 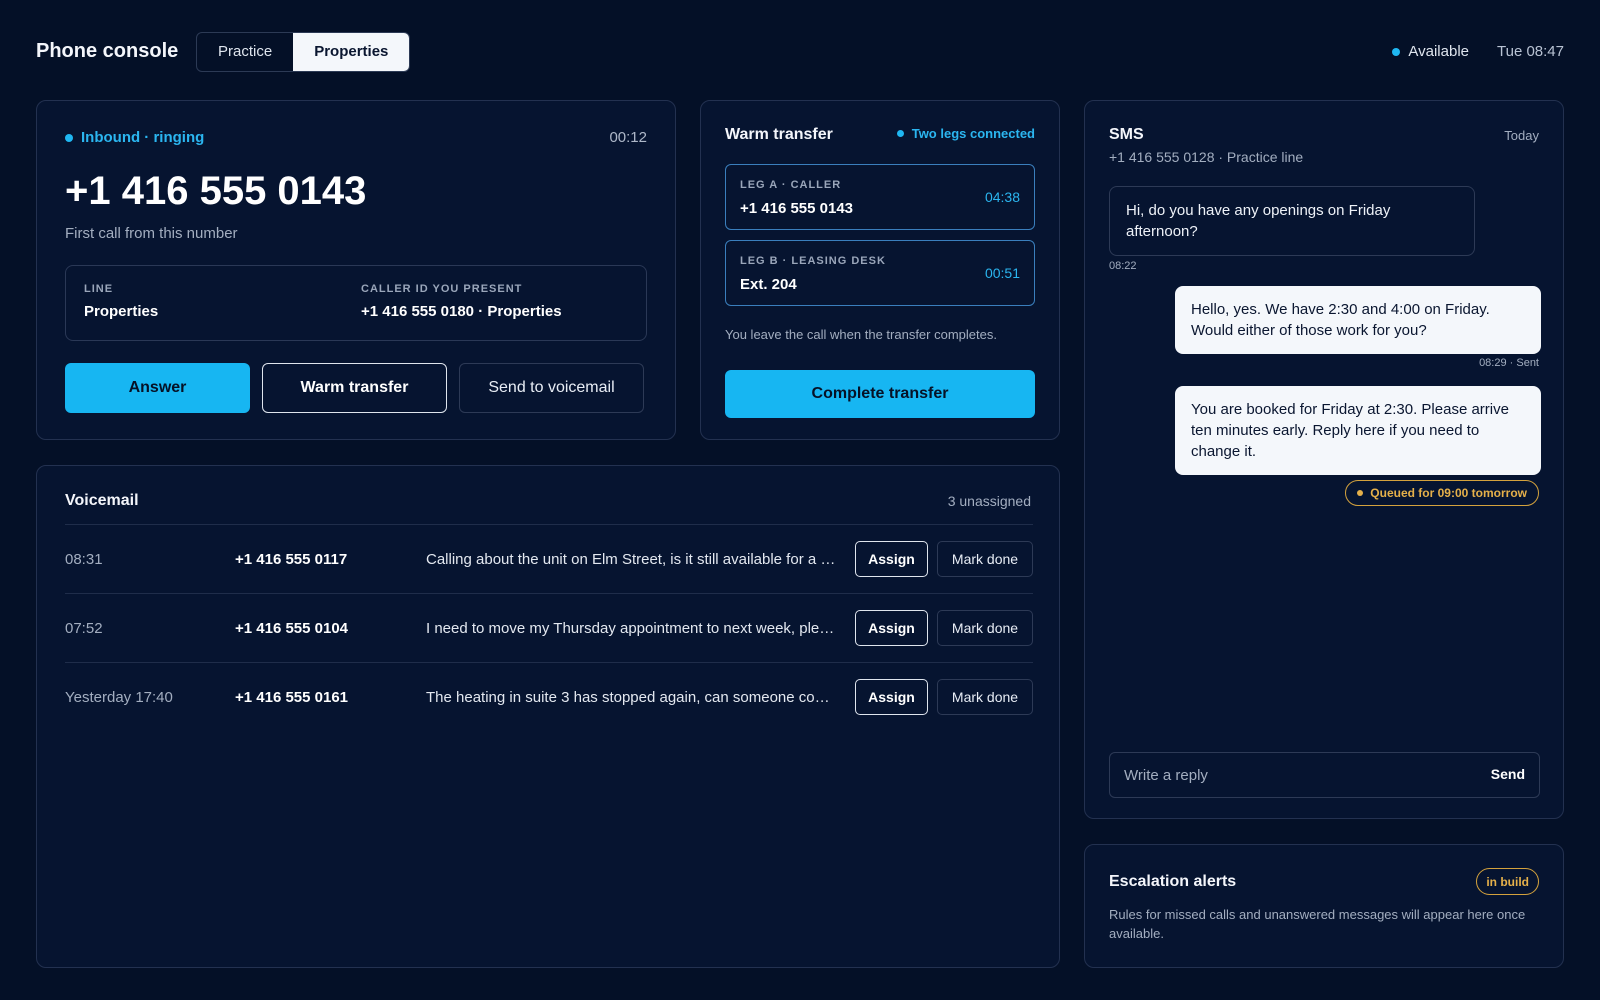 What do you see at coordinates (102, 500) in the screenshot?
I see `voicemail-title: Voicemail` at bounding box center [102, 500].